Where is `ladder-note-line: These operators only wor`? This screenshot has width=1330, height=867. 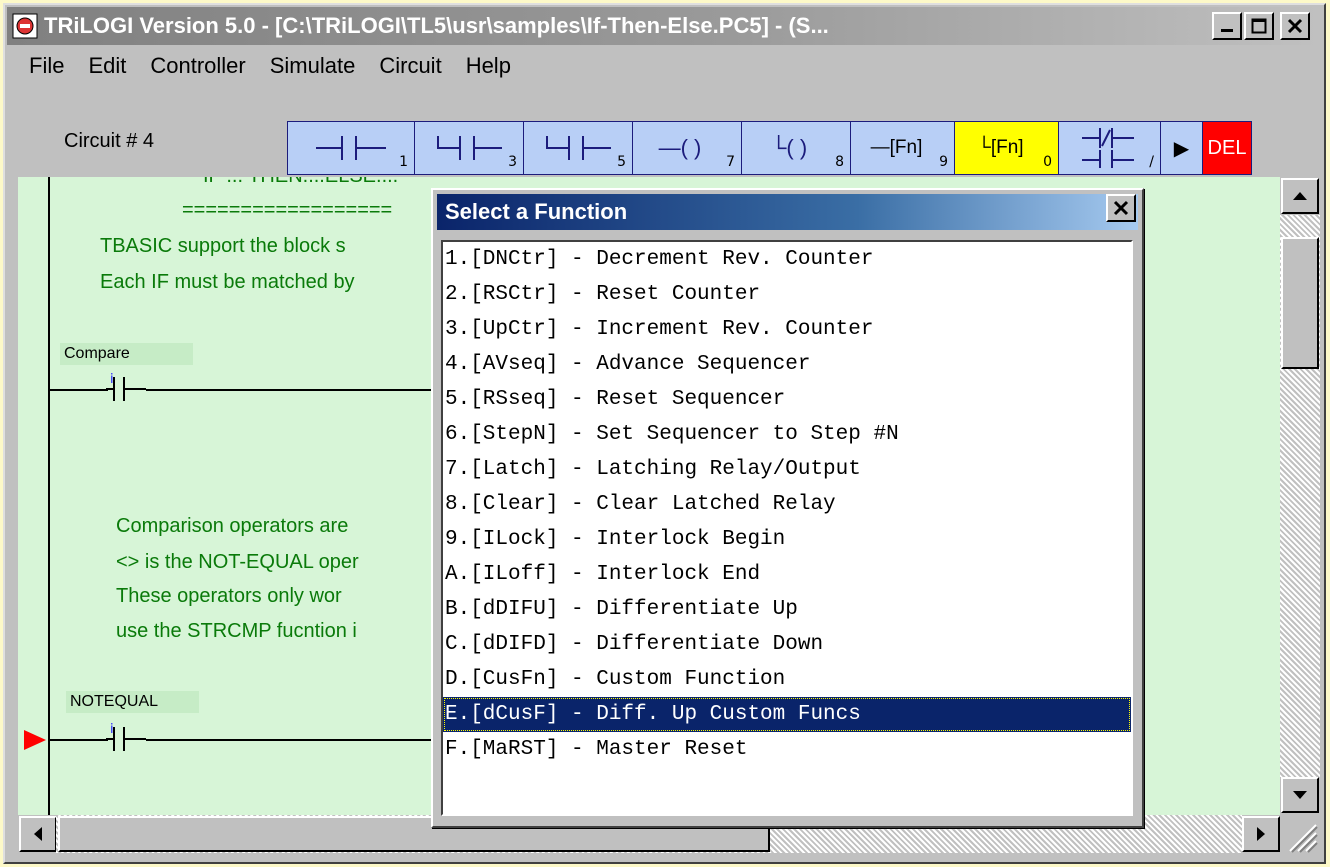 ladder-note-line: These operators only wor is located at coordinates (229, 596).